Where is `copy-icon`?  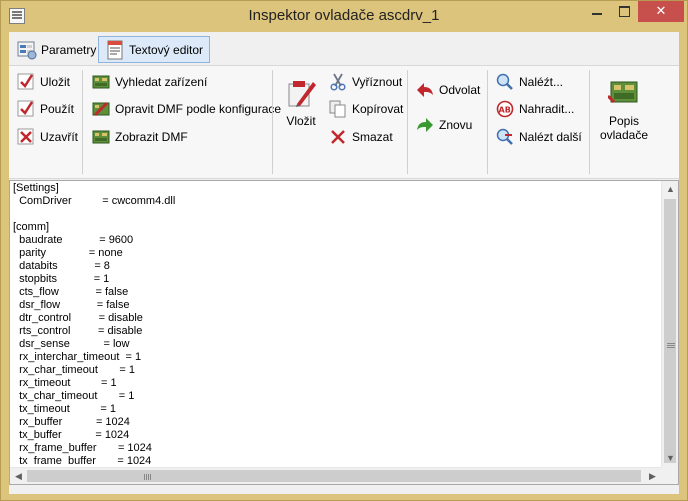
copy-icon is located at coordinates (338, 109).